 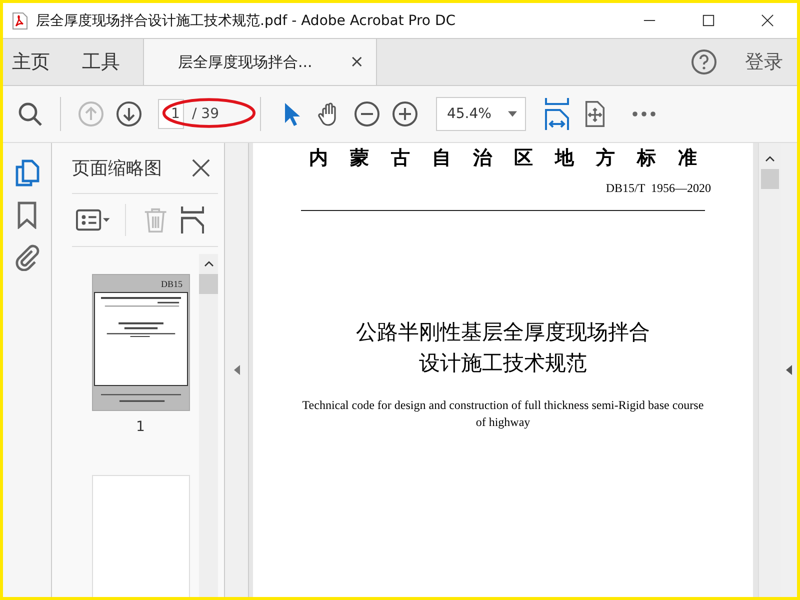 I want to click on page-extract-icon, so click(x=192, y=220).